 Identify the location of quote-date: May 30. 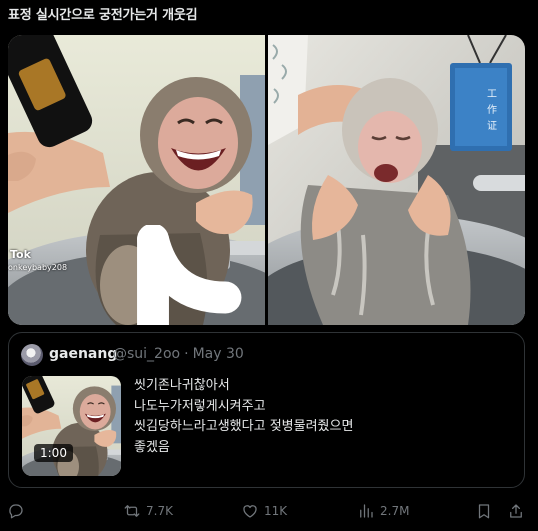
(218, 354).